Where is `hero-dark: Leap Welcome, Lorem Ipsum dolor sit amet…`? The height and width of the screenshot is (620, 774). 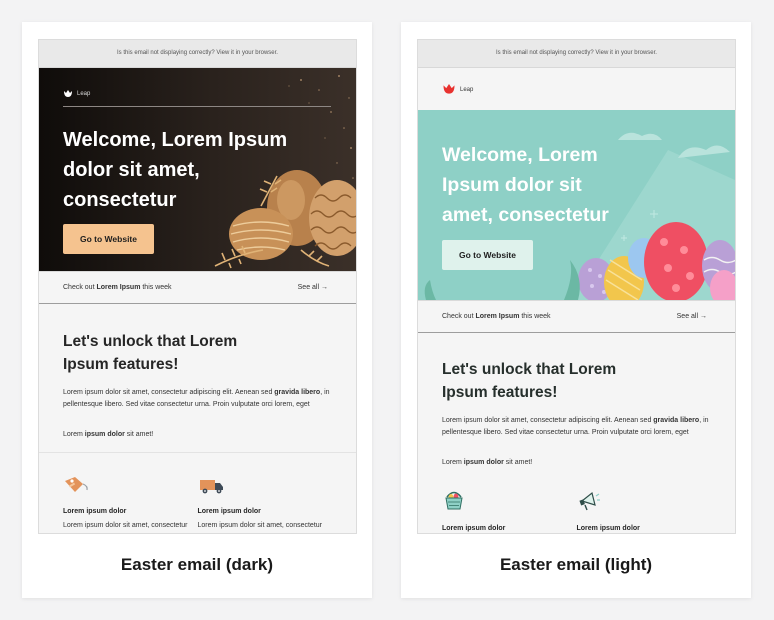
hero-dark: Leap Welcome, Lorem Ipsum dolor sit amet… is located at coordinates (197, 169).